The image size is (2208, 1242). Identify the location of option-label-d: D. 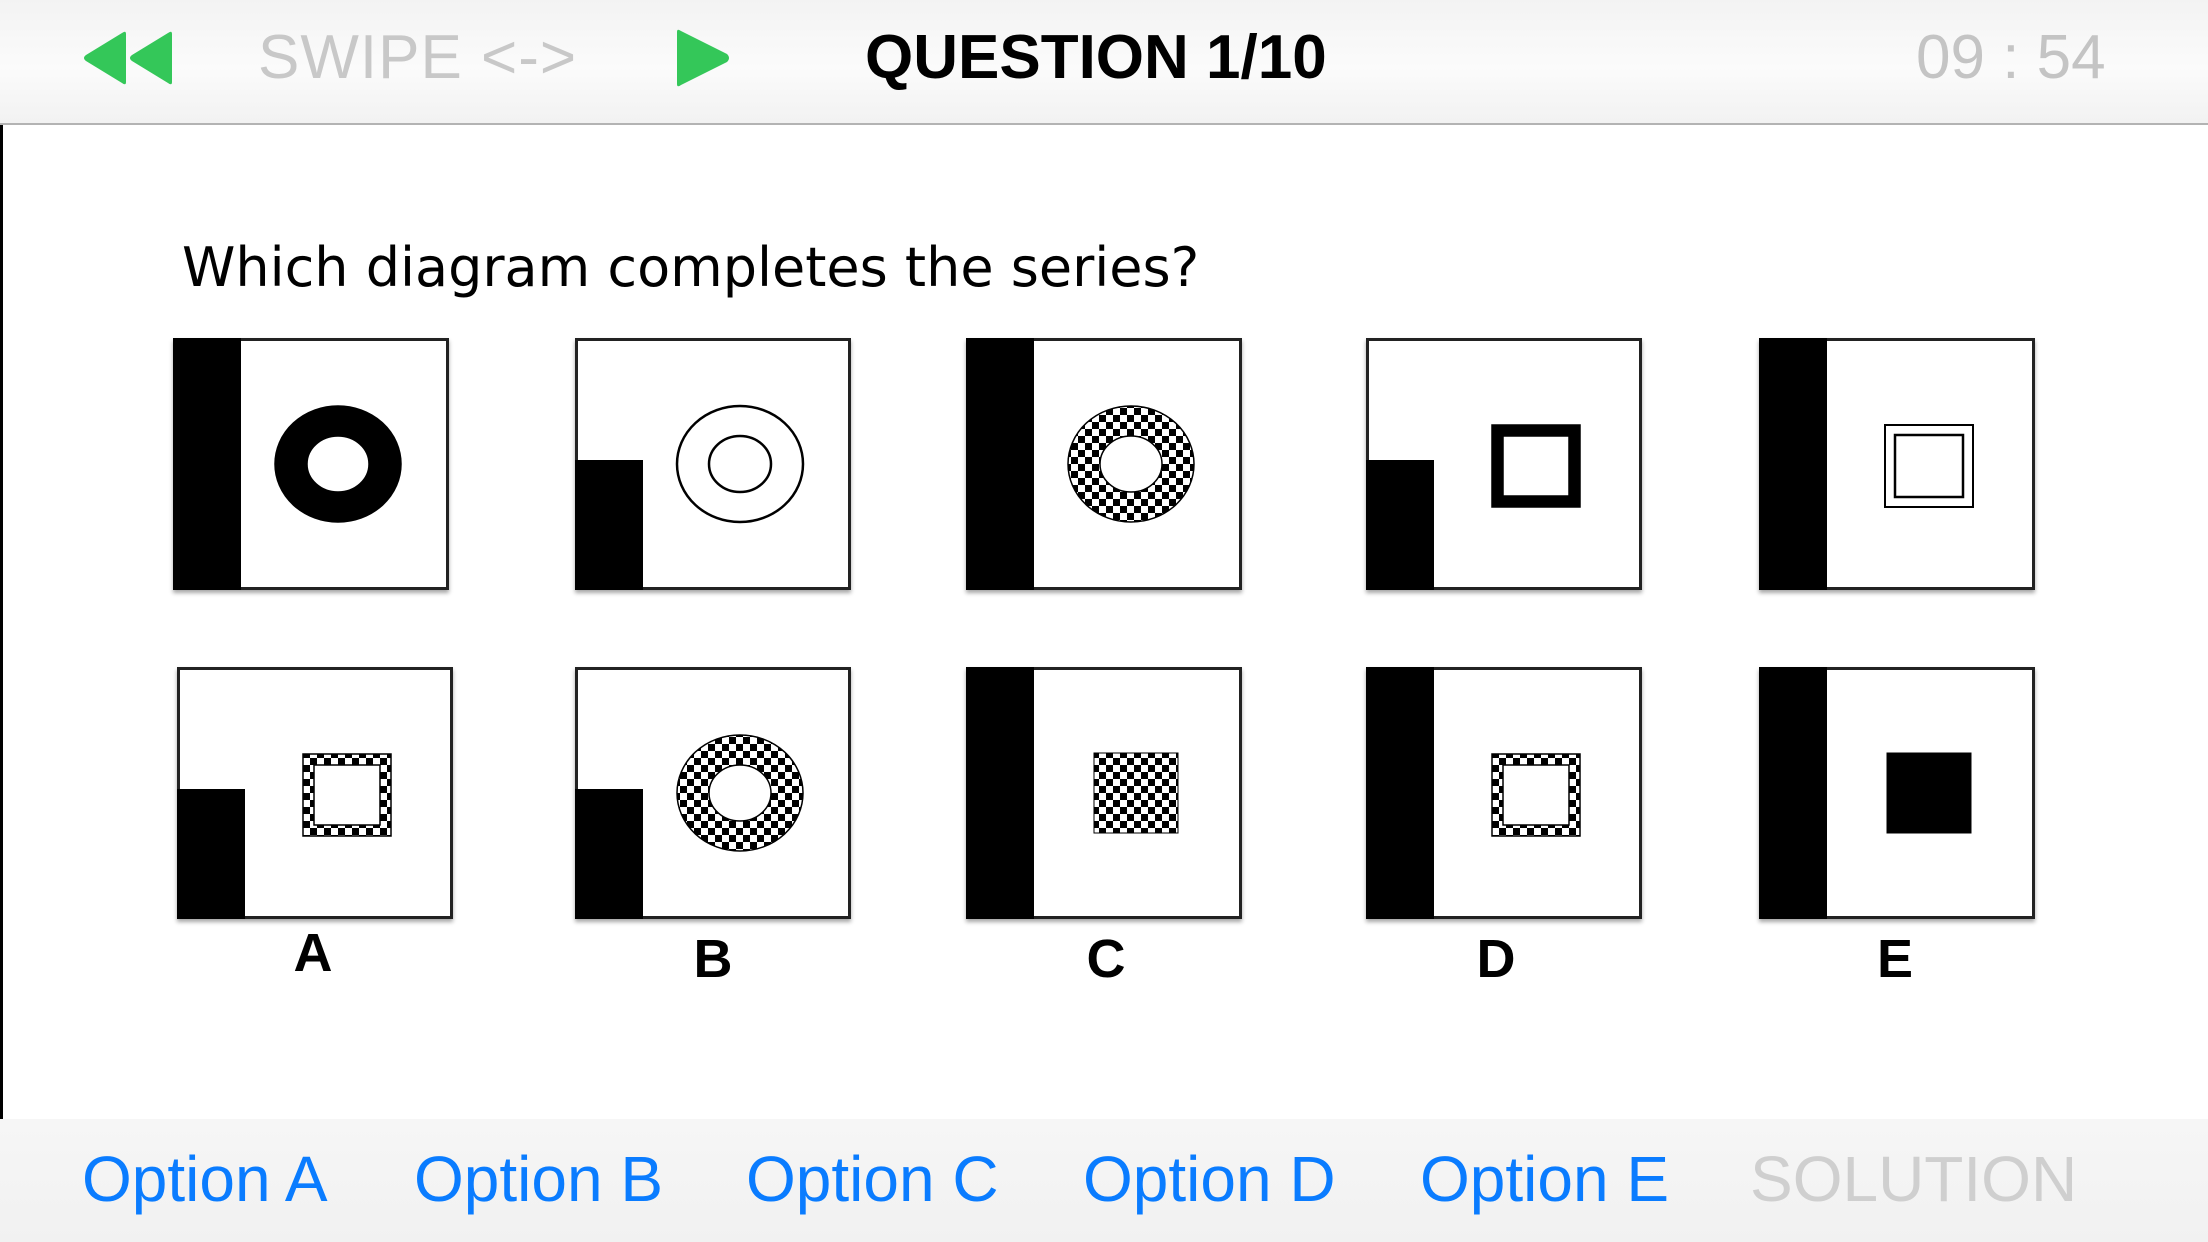
(1496, 959).